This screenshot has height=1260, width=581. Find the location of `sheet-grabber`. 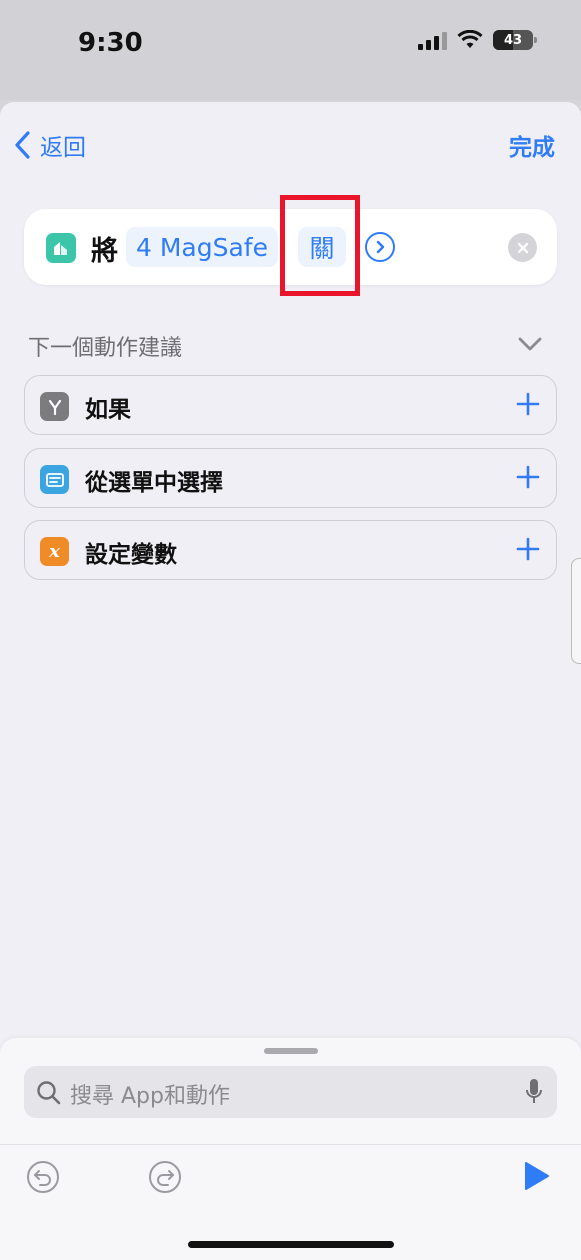

sheet-grabber is located at coordinates (291, 1051).